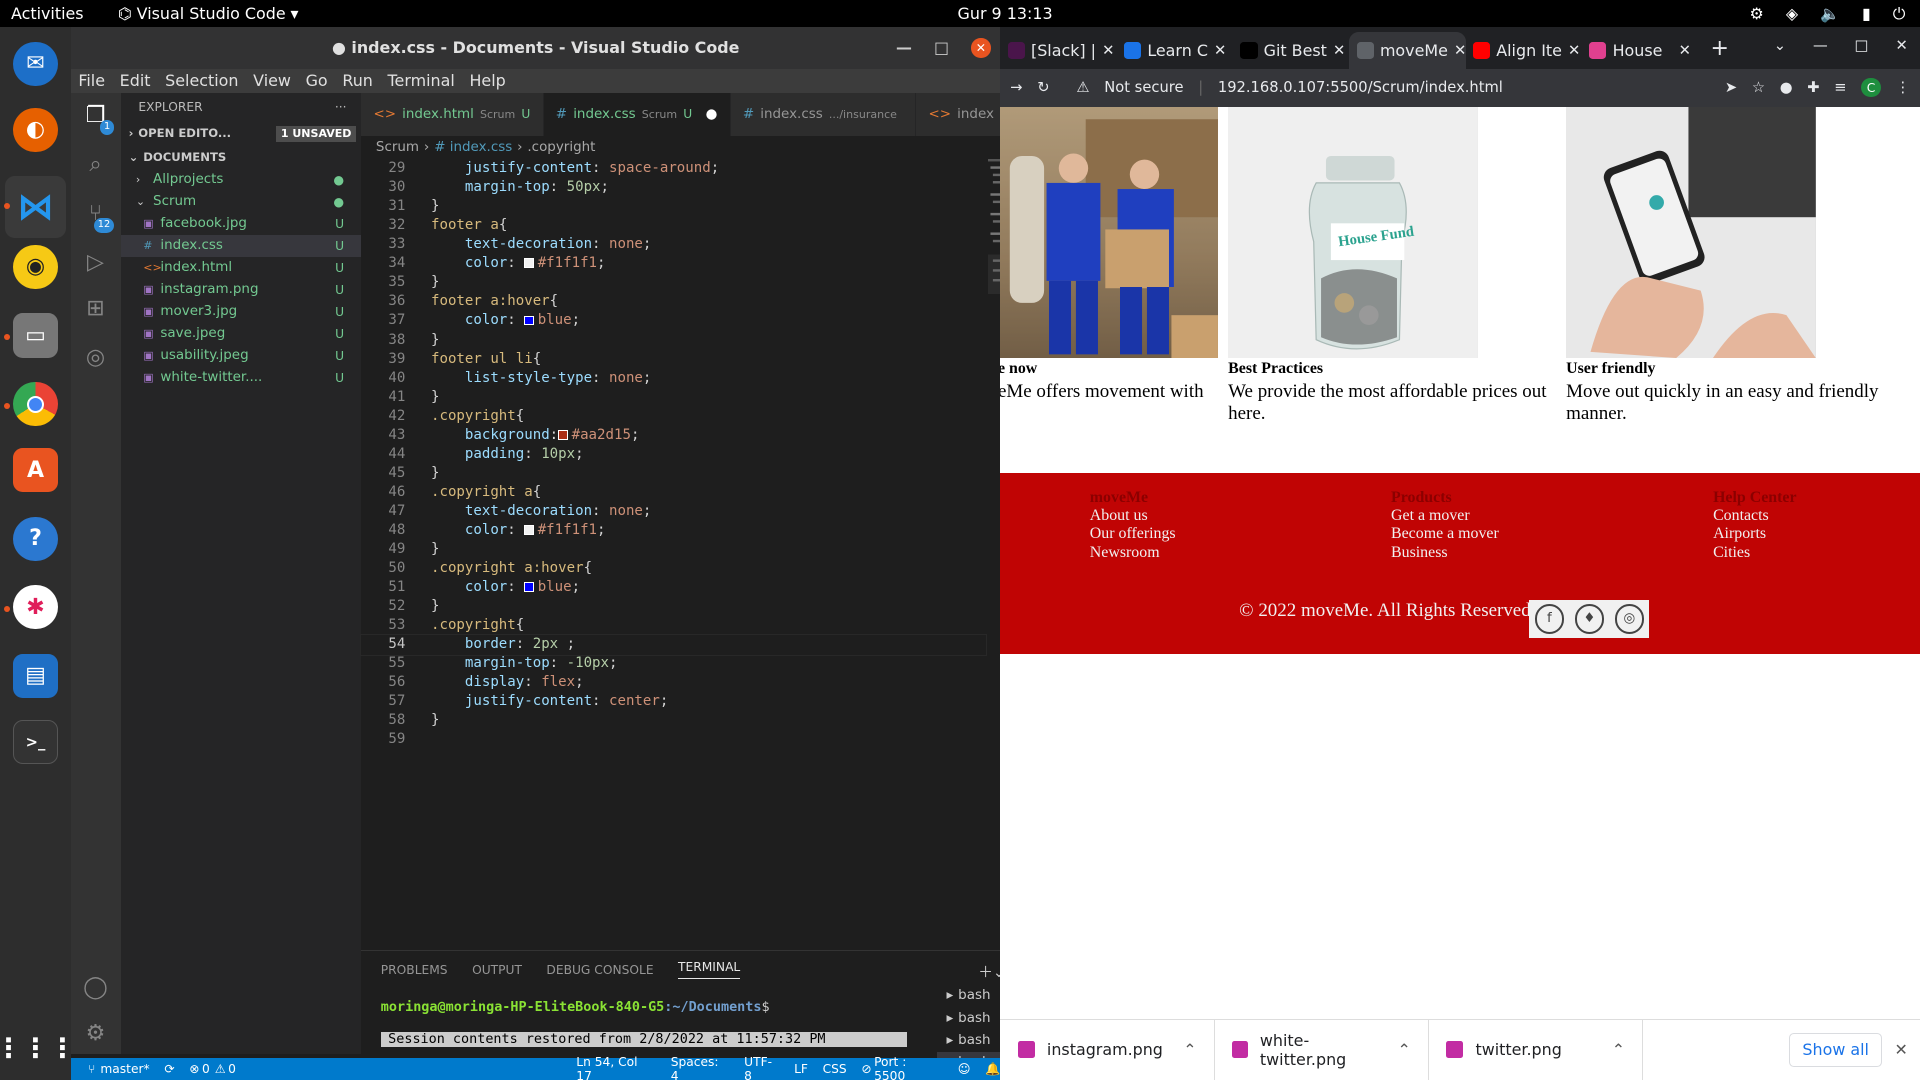 The height and width of the screenshot is (1080, 1920). What do you see at coordinates (35, 470) in the screenshot?
I see `software-center-icon: A` at bounding box center [35, 470].